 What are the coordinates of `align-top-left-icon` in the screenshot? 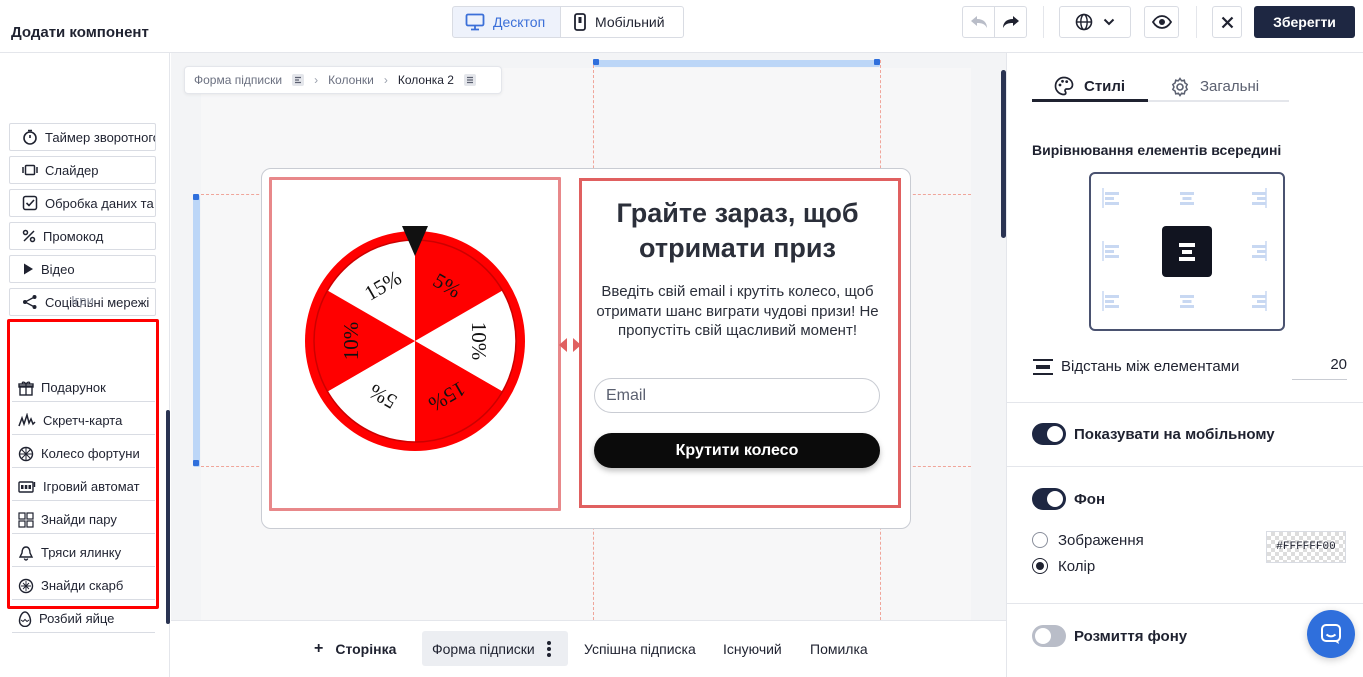 It's located at (1110, 198).